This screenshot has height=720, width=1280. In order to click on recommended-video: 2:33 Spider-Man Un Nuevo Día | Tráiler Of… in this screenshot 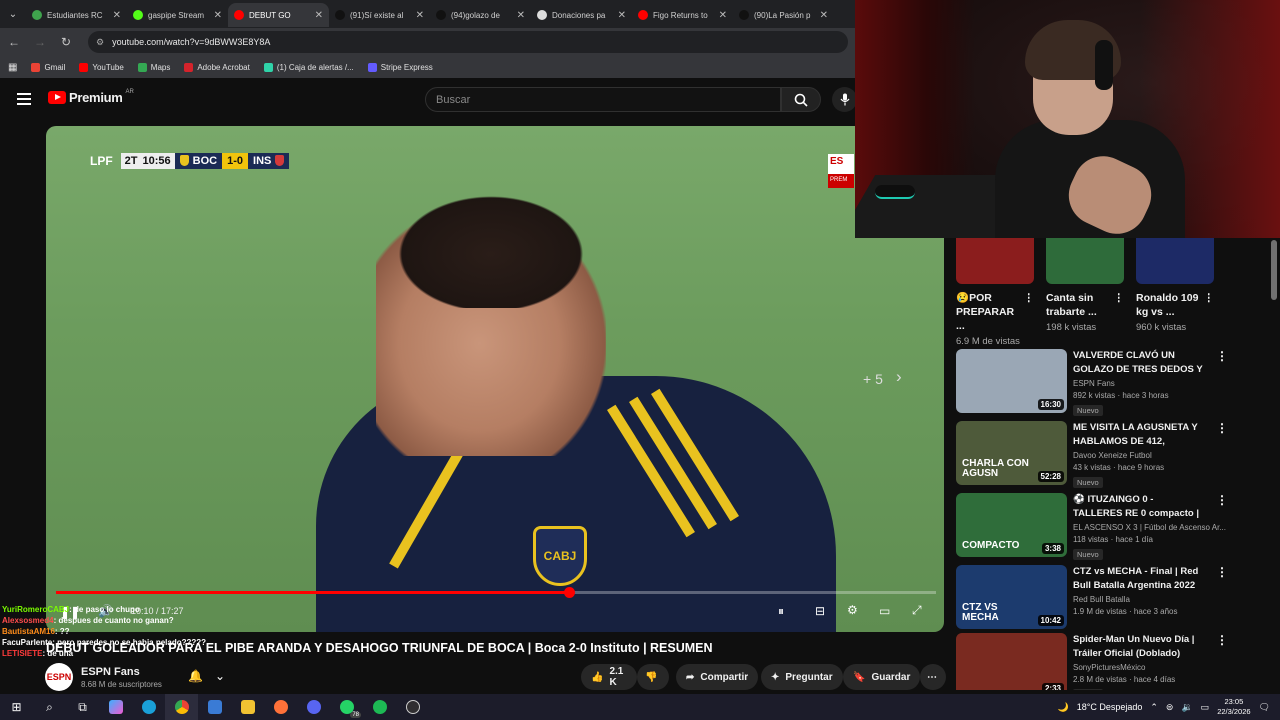, I will do `click(1111, 661)`.